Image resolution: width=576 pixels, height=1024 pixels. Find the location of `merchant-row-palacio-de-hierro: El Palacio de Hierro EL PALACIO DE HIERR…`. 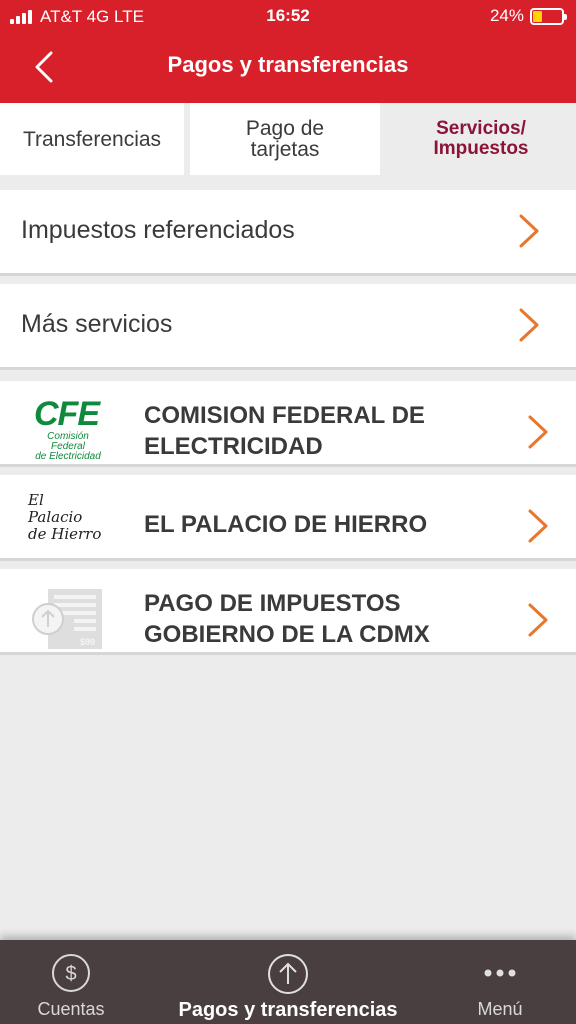

merchant-row-palacio-de-hierro: El Palacio de Hierro EL PALACIO DE HIERR… is located at coordinates (288, 518).